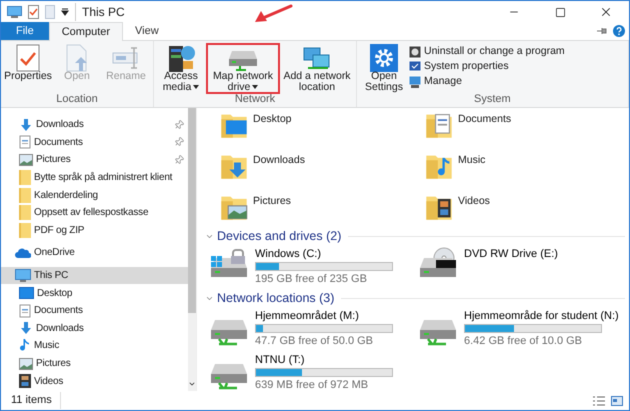 The height and width of the screenshot is (411, 630). What do you see at coordinates (23, 253) in the screenshot?
I see `cloud-icon` at bounding box center [23, 253].